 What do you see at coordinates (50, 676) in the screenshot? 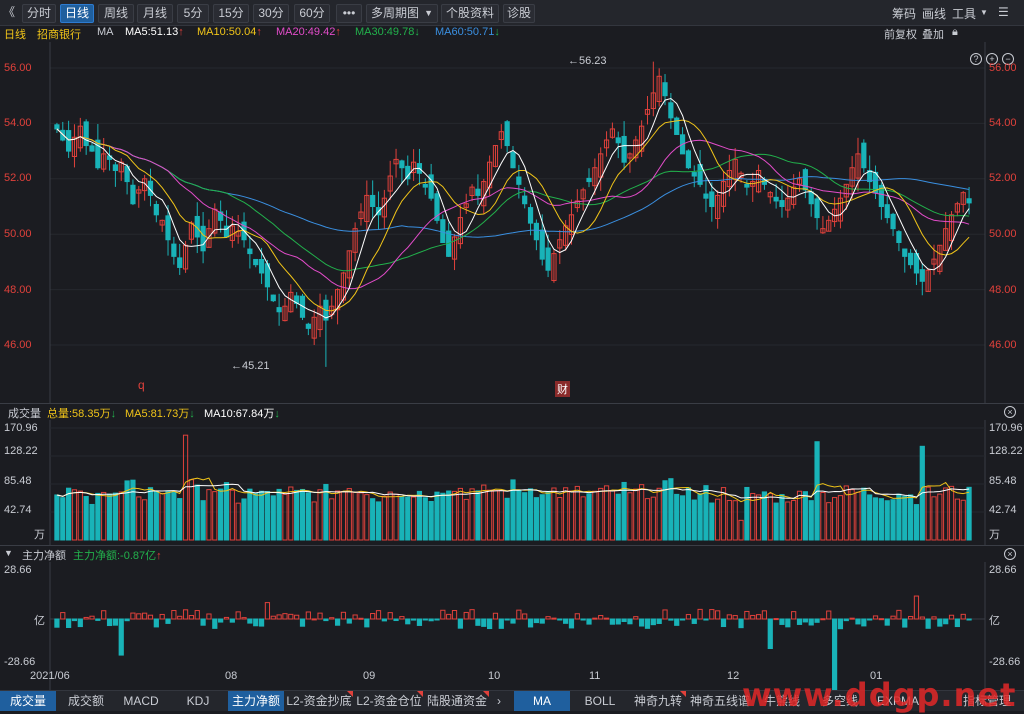
I see `date-tick: 2021/06` at bounding box center [50, 676].